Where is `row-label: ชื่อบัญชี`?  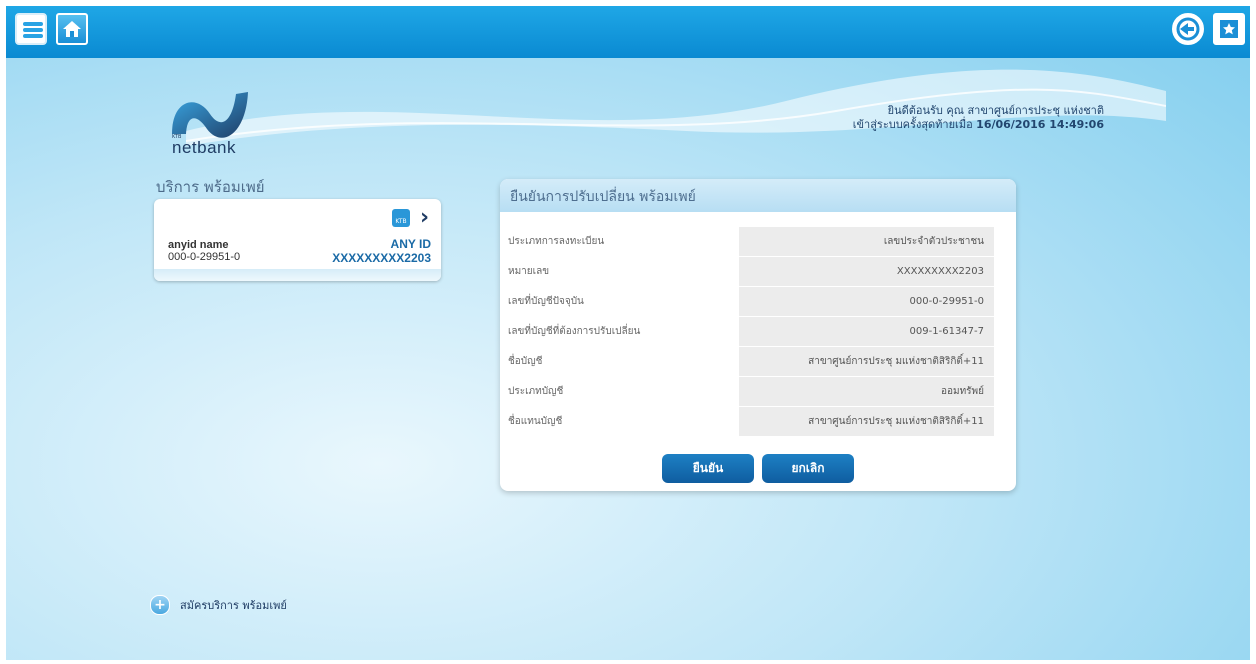 row-label: ชื่อบัญชี is located at coordinates (525, 361).